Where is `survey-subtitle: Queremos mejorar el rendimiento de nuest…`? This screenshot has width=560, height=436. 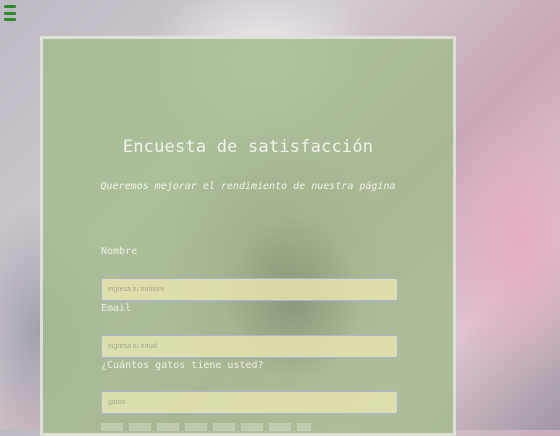 survey-subtitle: Queremos mejorar el rendimiento de nuest… is located at coordinates (248, 186).